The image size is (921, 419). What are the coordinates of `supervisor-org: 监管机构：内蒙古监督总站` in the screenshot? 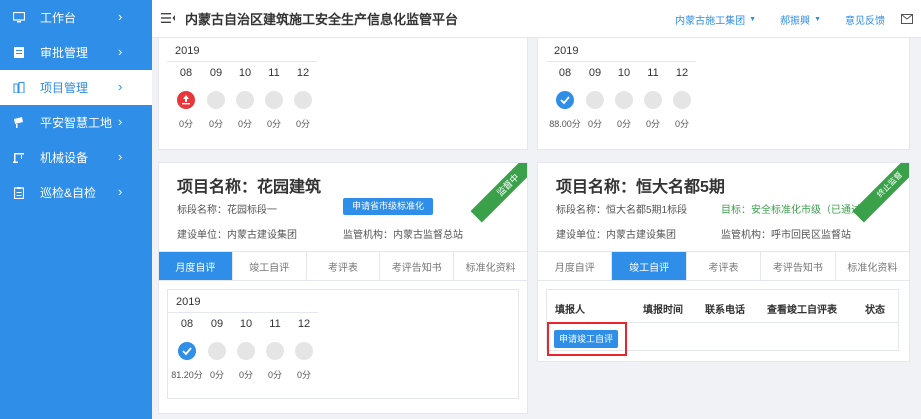 It's located at (403, 235).